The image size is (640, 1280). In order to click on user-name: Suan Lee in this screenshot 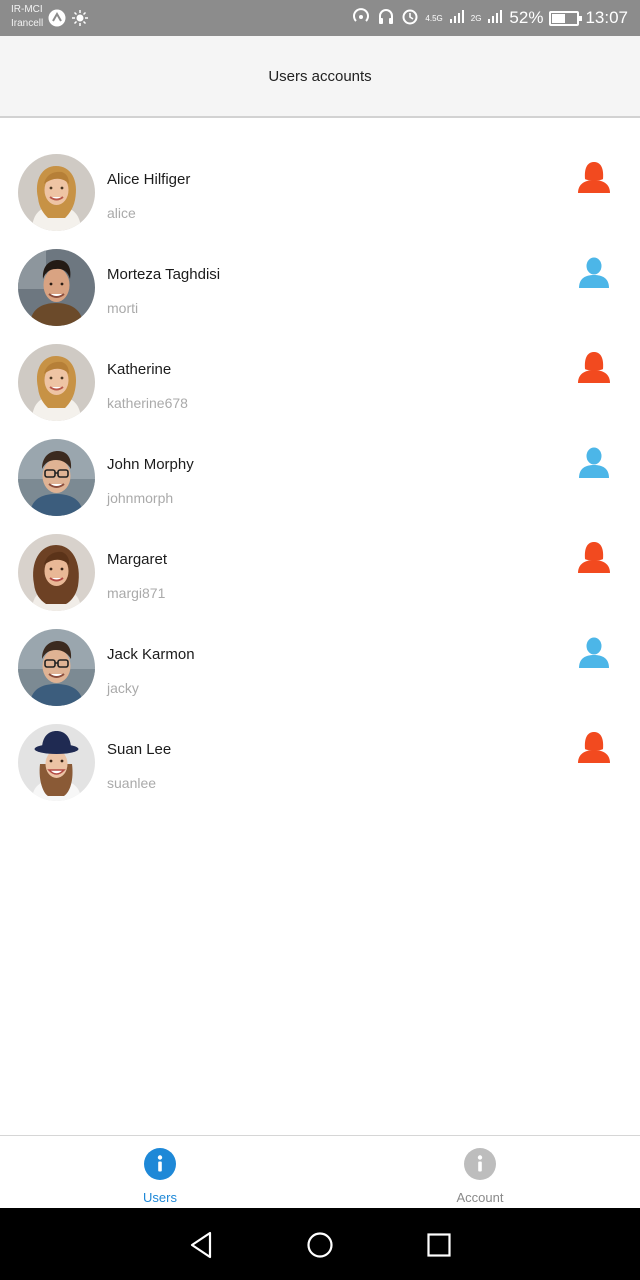, I will do `click(139, 749)`.